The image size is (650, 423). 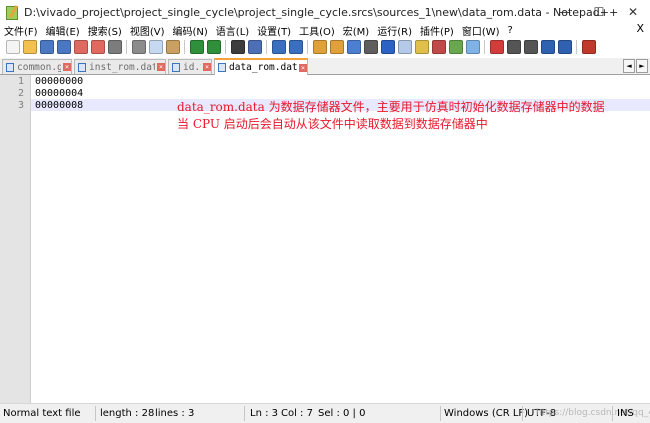 What do you see at coordinates (264, 413) in the screenshot?
I see `status-line: Ln : 3` at bounding box center [264, 413].